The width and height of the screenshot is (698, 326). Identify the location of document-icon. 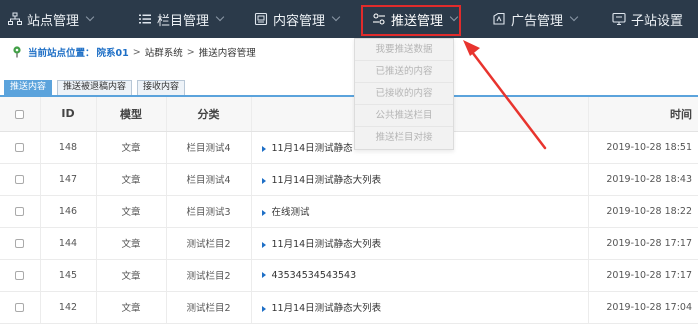
(261, 19).